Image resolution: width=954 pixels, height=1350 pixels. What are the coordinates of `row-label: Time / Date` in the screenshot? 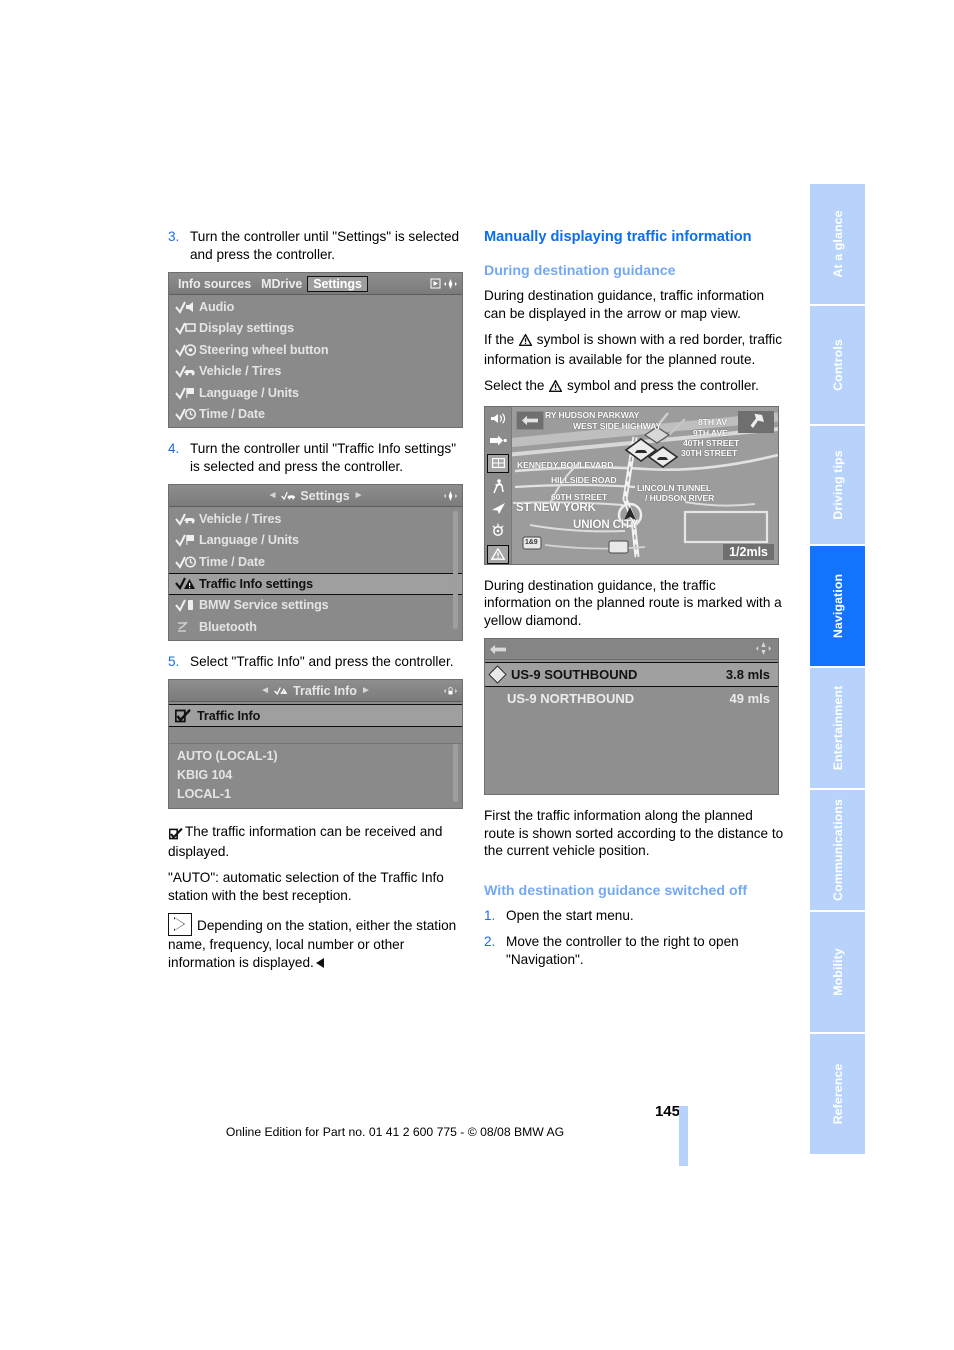 It's located at (232, 561).